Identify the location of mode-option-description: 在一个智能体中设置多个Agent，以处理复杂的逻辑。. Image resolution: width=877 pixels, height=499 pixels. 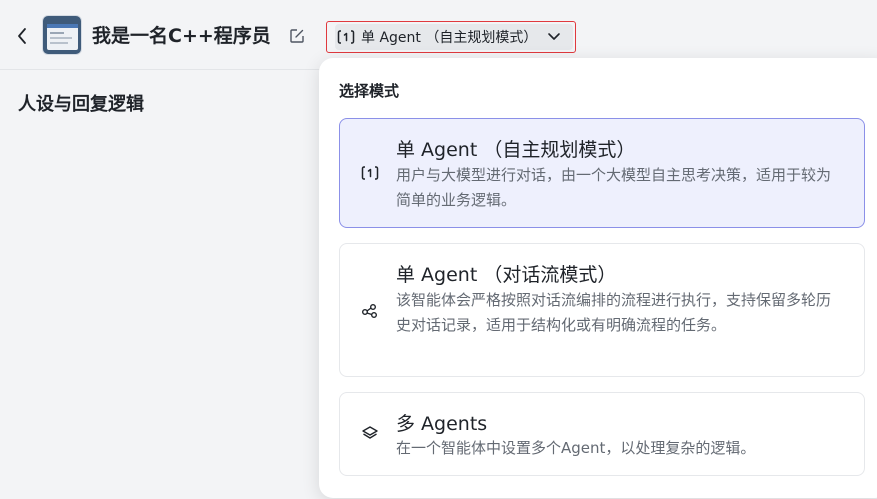
(576, 448).